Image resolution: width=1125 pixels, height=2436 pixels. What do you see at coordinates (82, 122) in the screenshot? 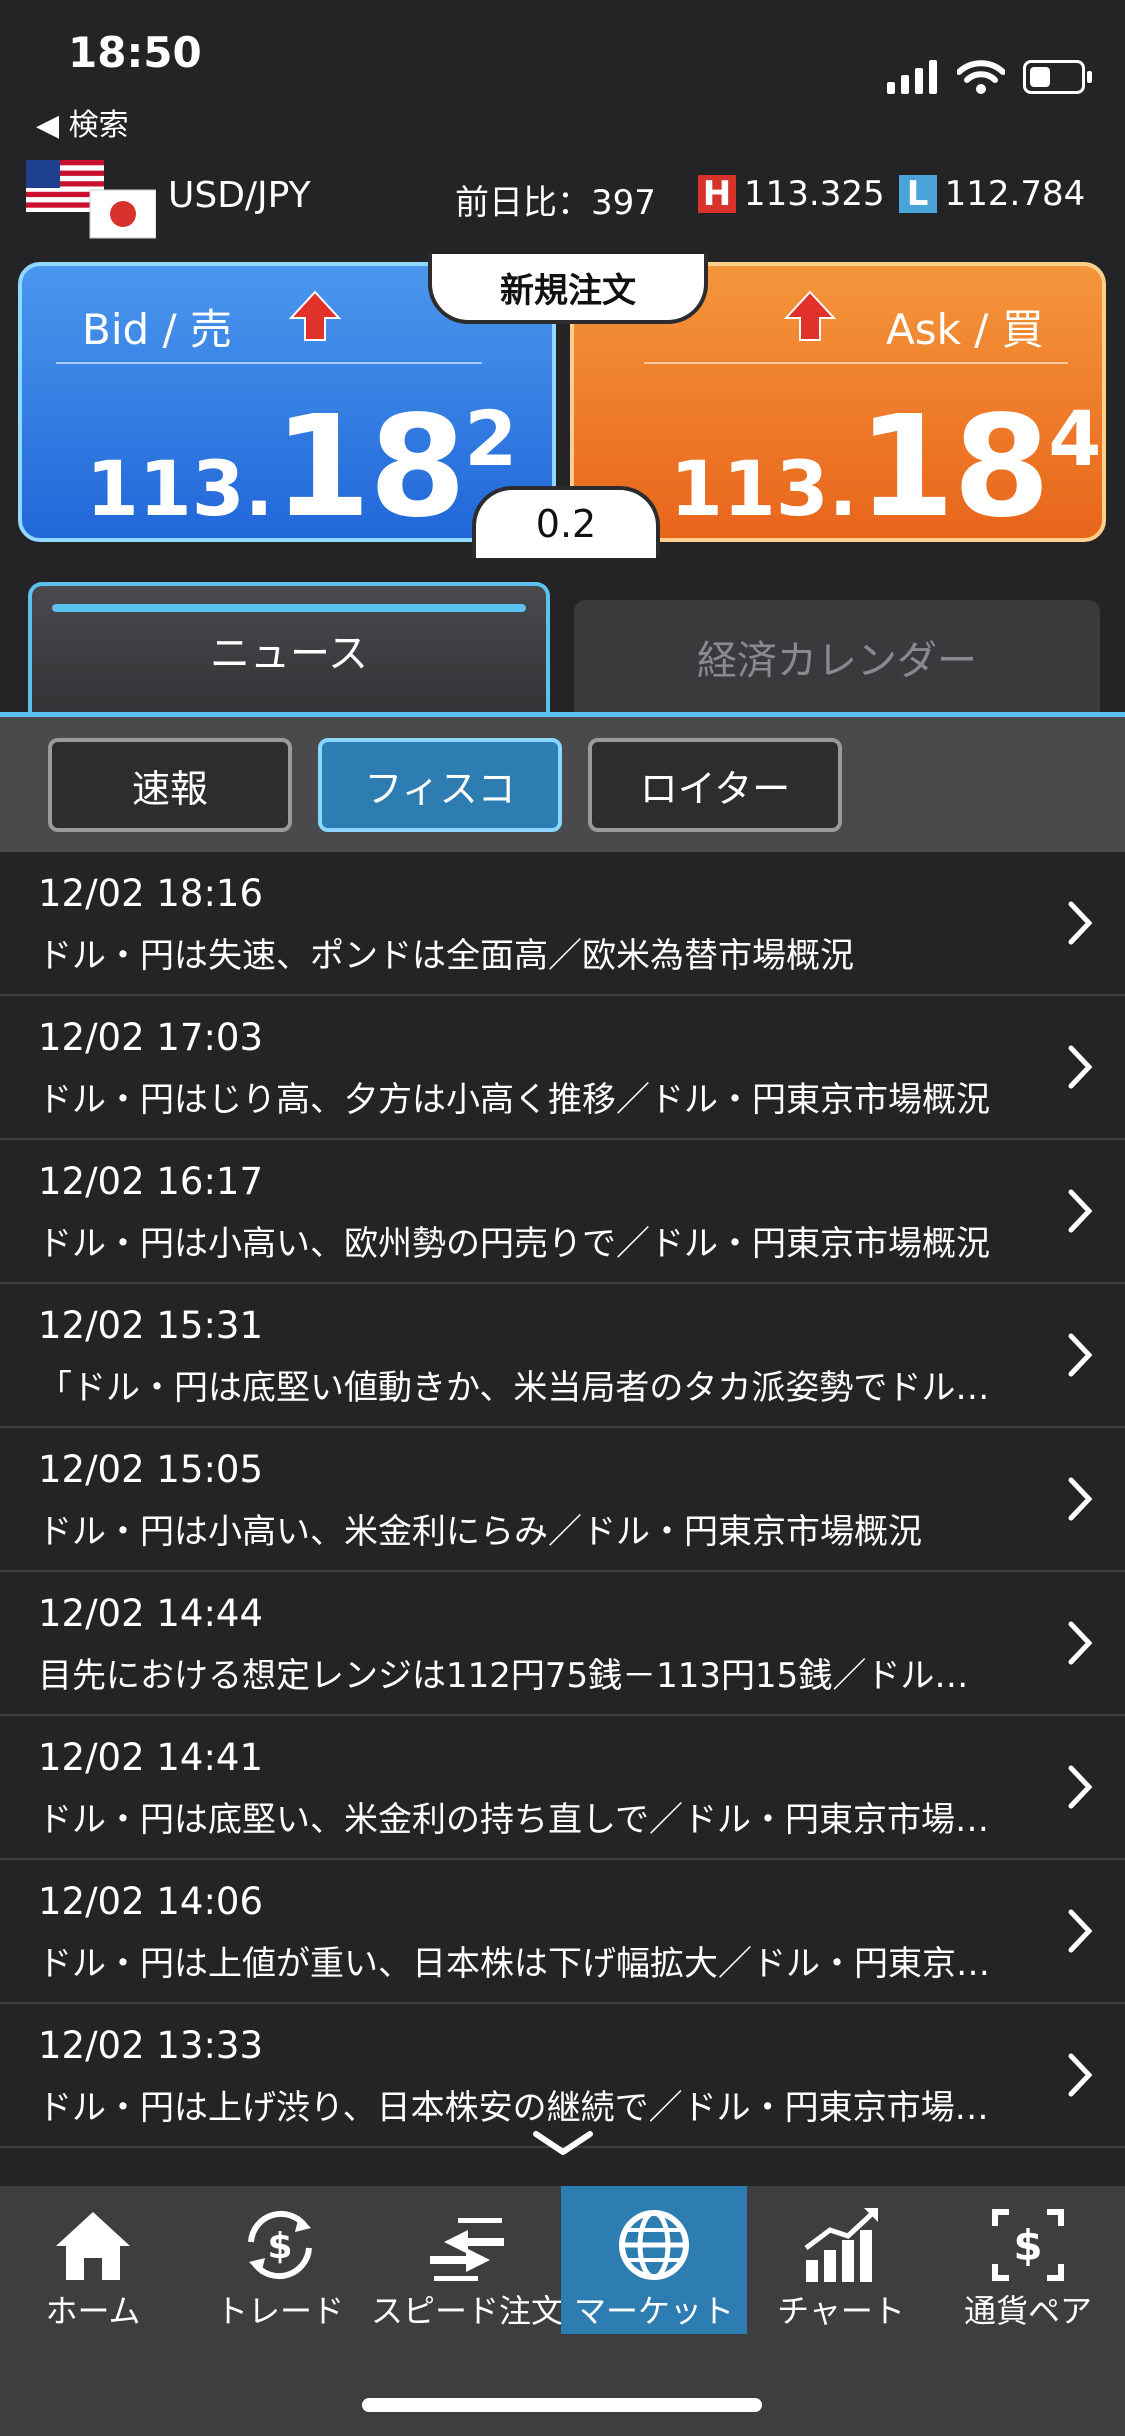
I see `back-to-search-link: ◀ 検索` at bounding box center [82, 122].